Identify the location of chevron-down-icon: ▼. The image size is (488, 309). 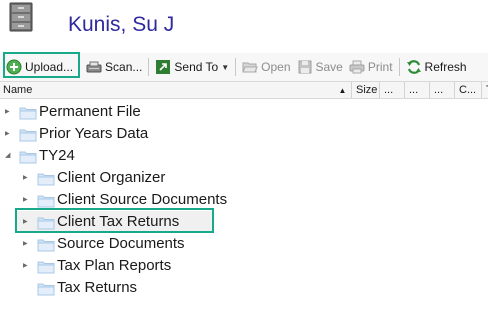
(225, 67).